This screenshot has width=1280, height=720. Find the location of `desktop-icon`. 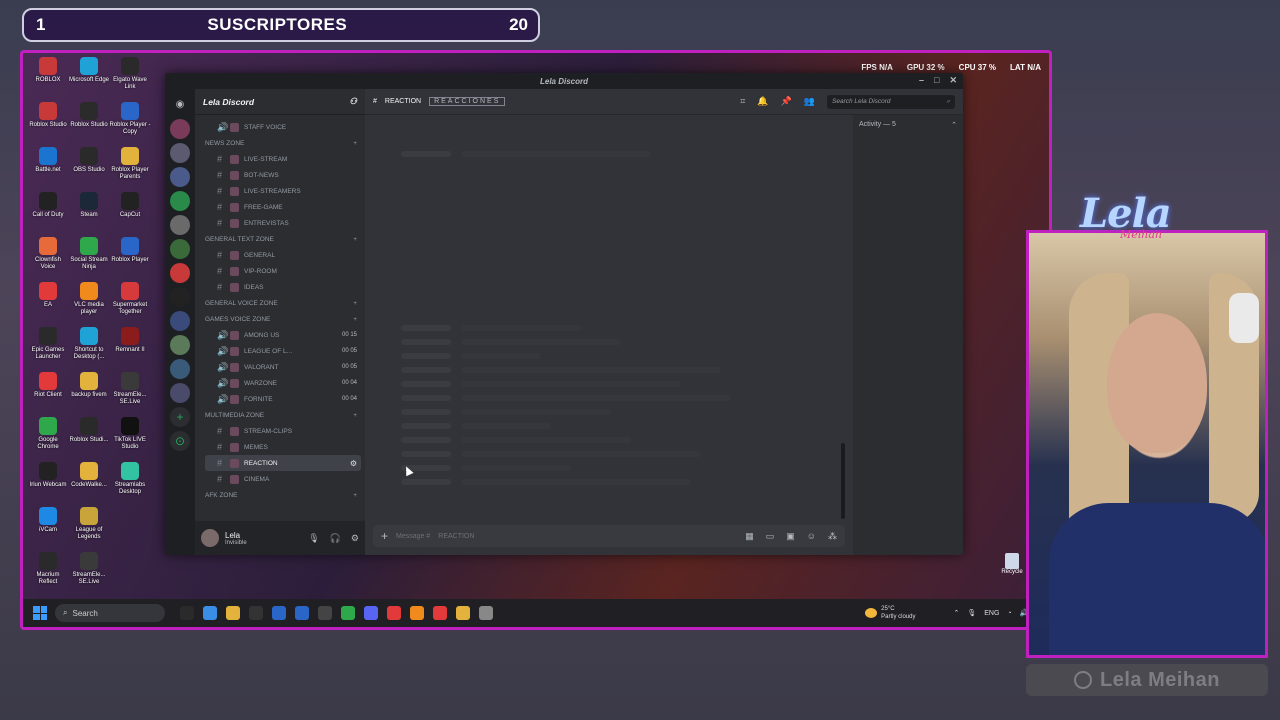

desktop-icon is located at coordinates (130, 517).